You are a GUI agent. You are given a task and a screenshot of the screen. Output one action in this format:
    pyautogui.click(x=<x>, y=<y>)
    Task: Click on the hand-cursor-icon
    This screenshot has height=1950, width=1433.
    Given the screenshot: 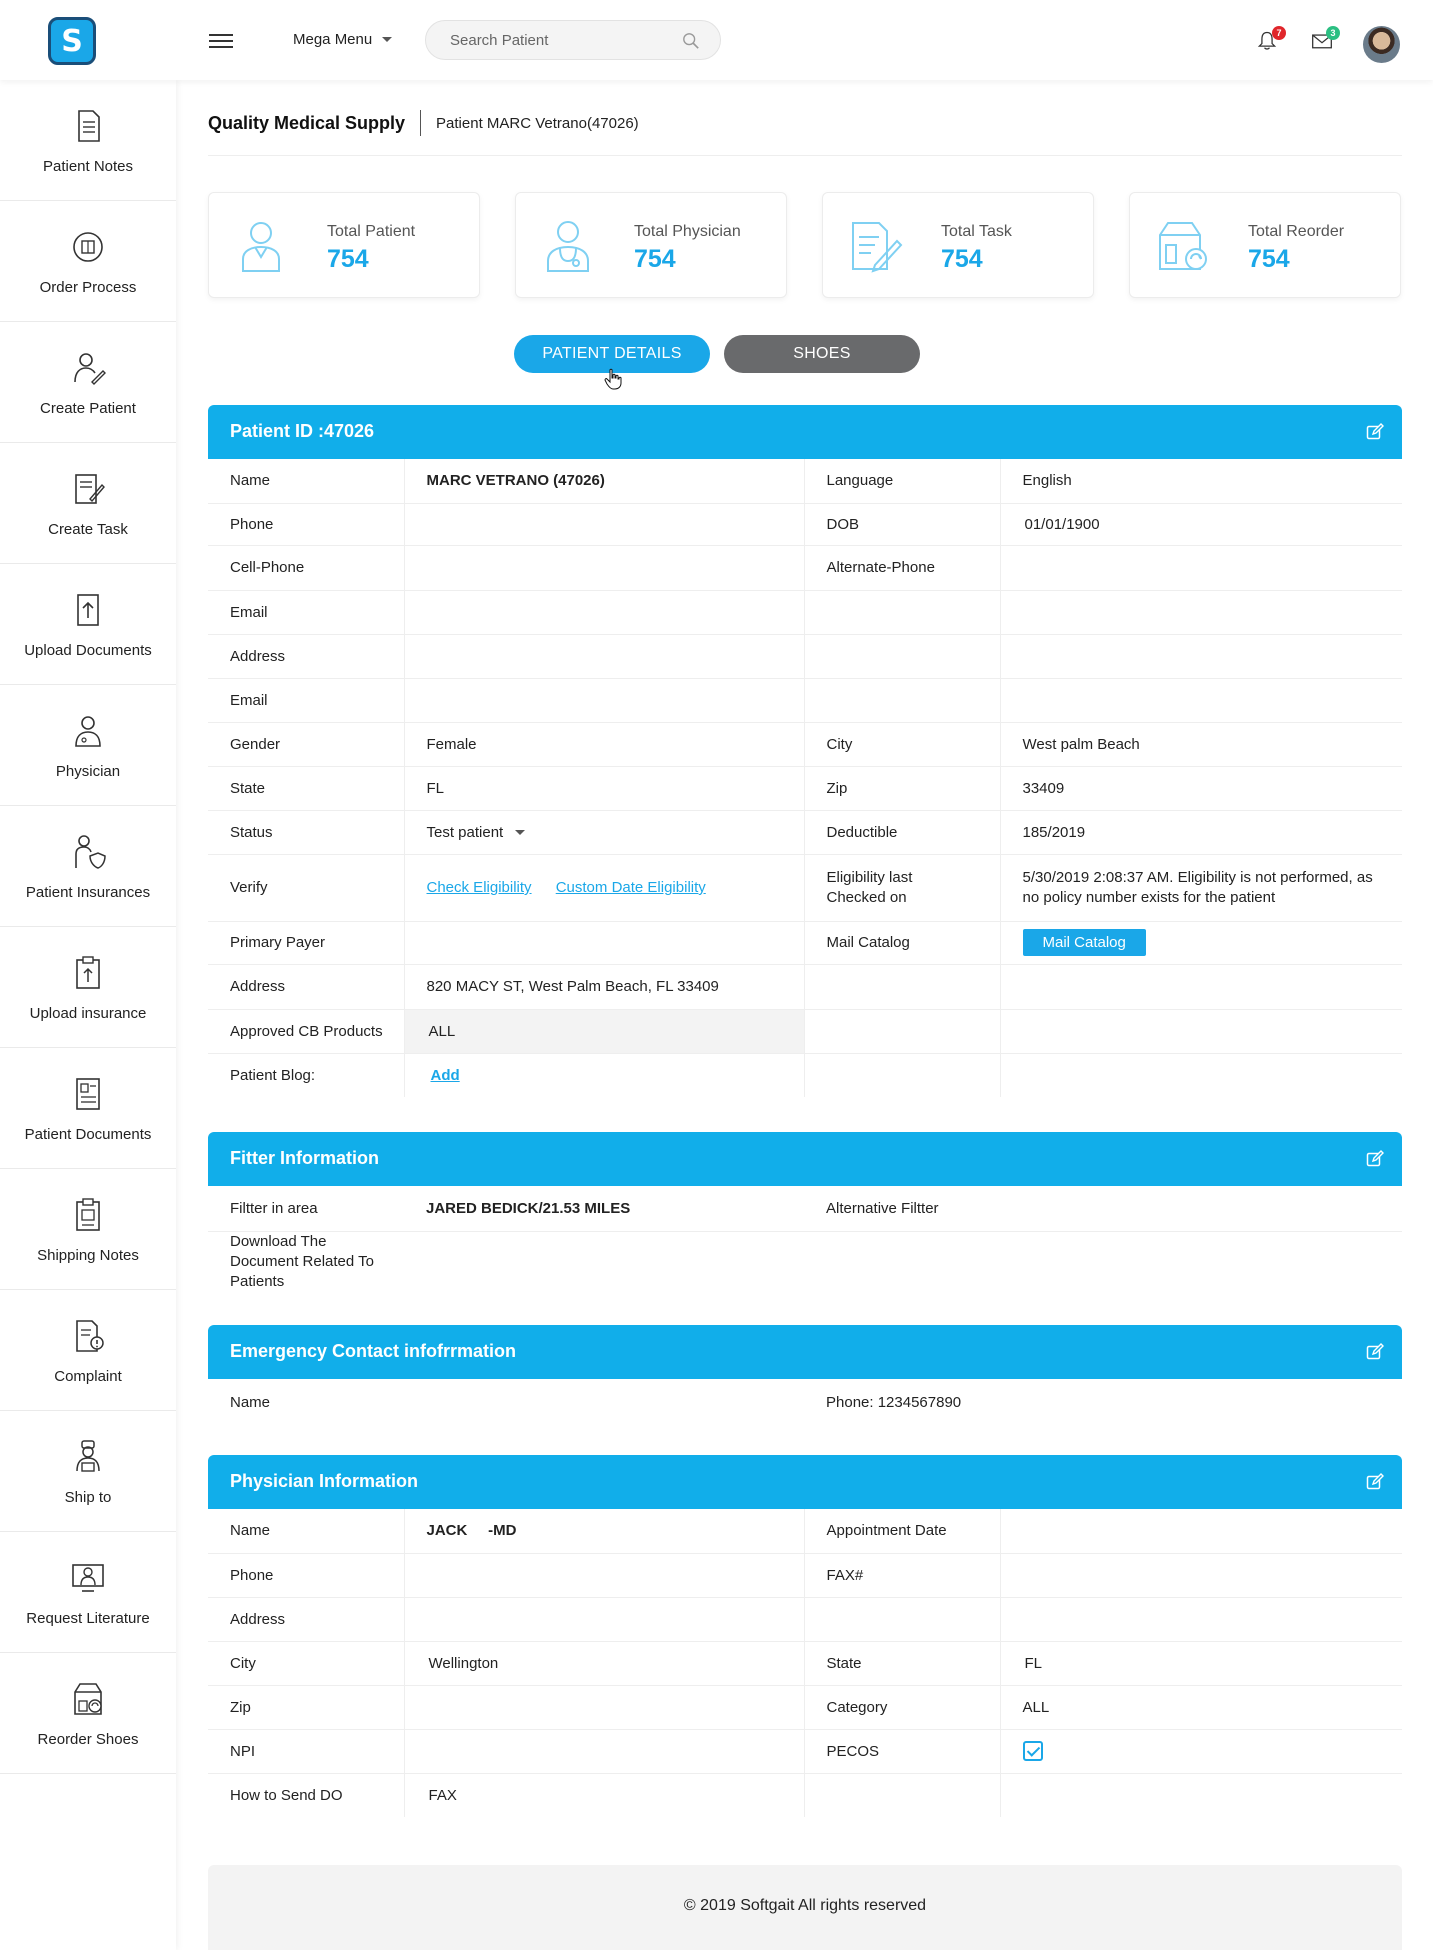 What is the action you would take?
    pyautogui.click(x=613, y=379)
    